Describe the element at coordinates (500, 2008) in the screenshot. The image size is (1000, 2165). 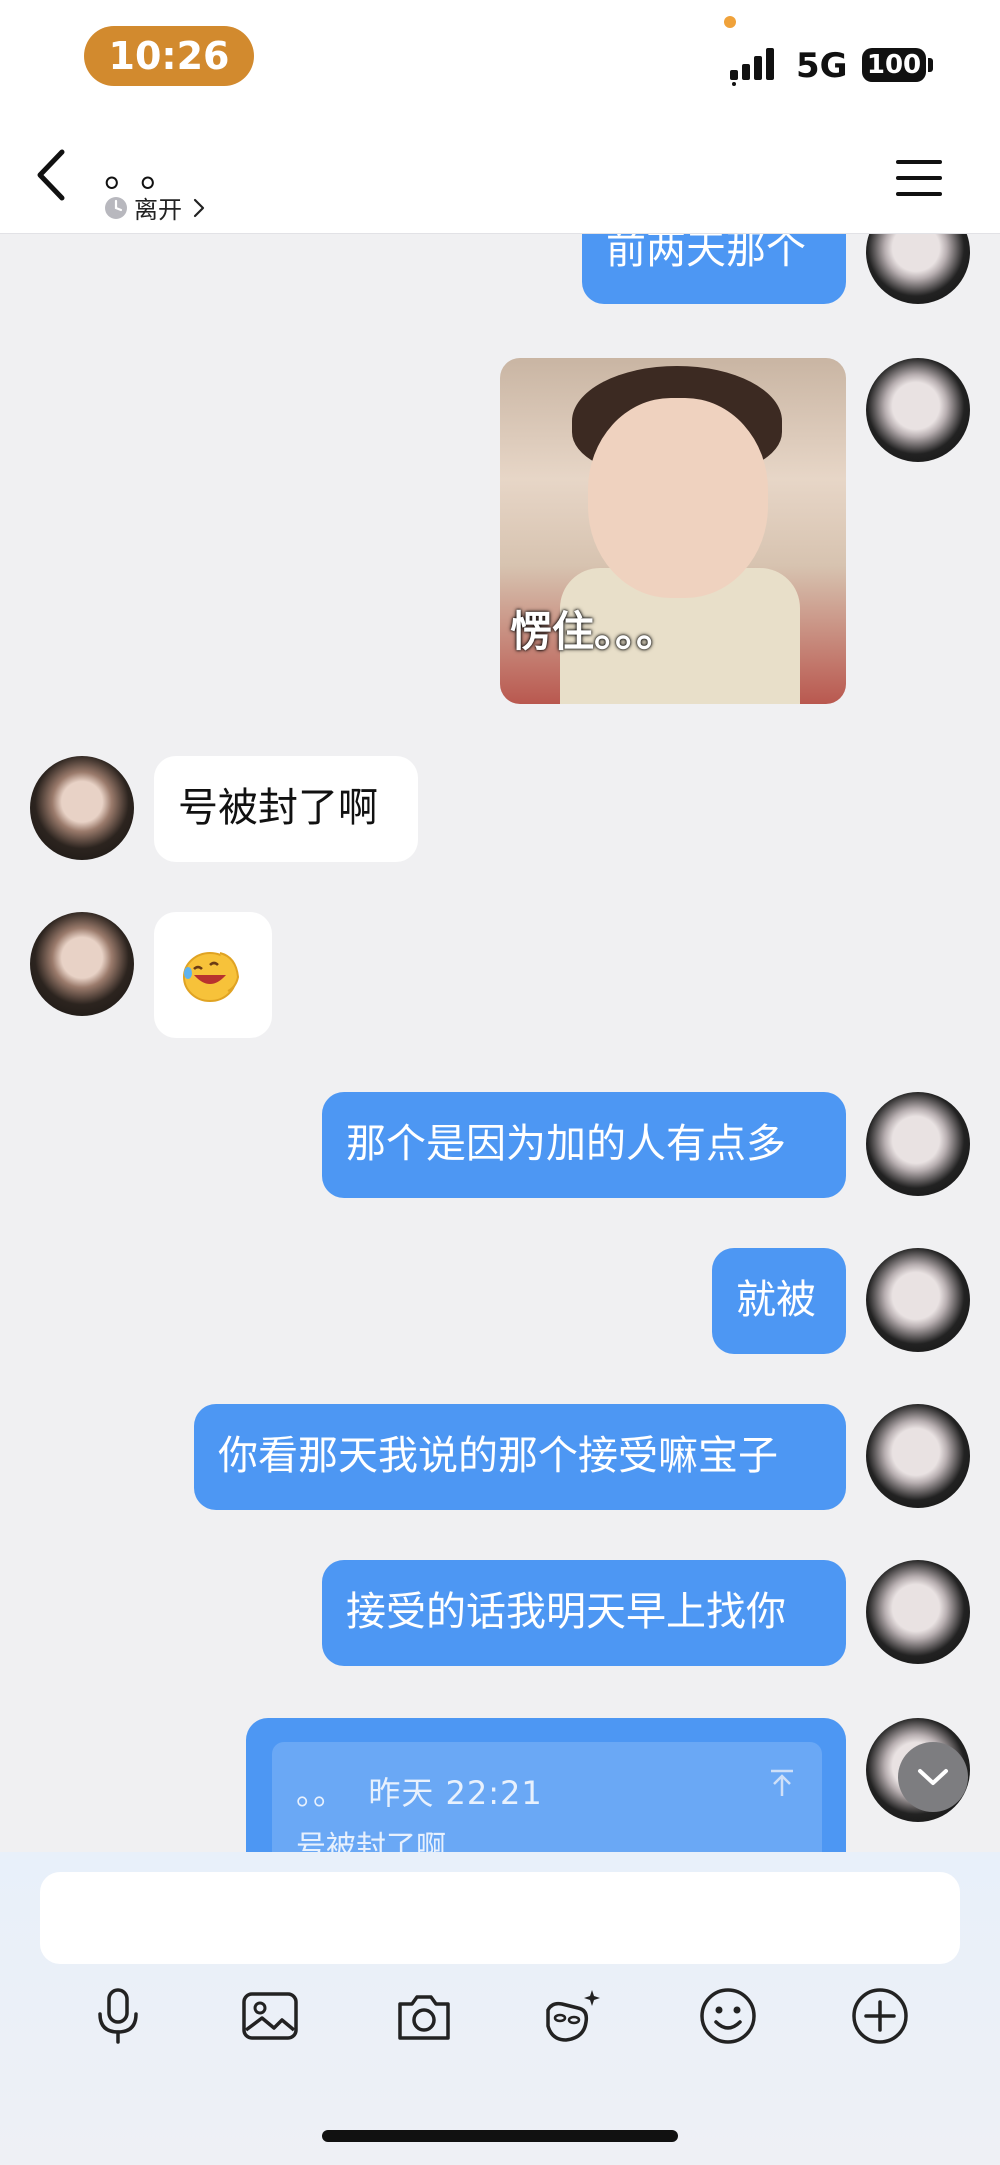
I see `composer` at that location.